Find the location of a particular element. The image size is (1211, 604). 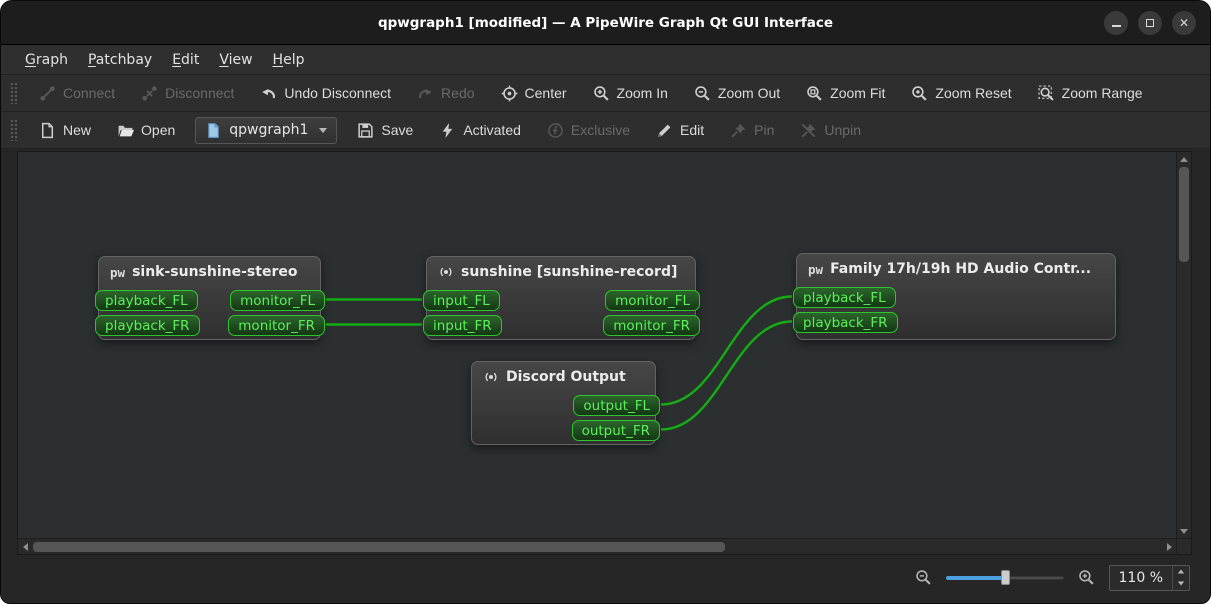

zoom-spin-down-button is located at coordinates (1181, 584).